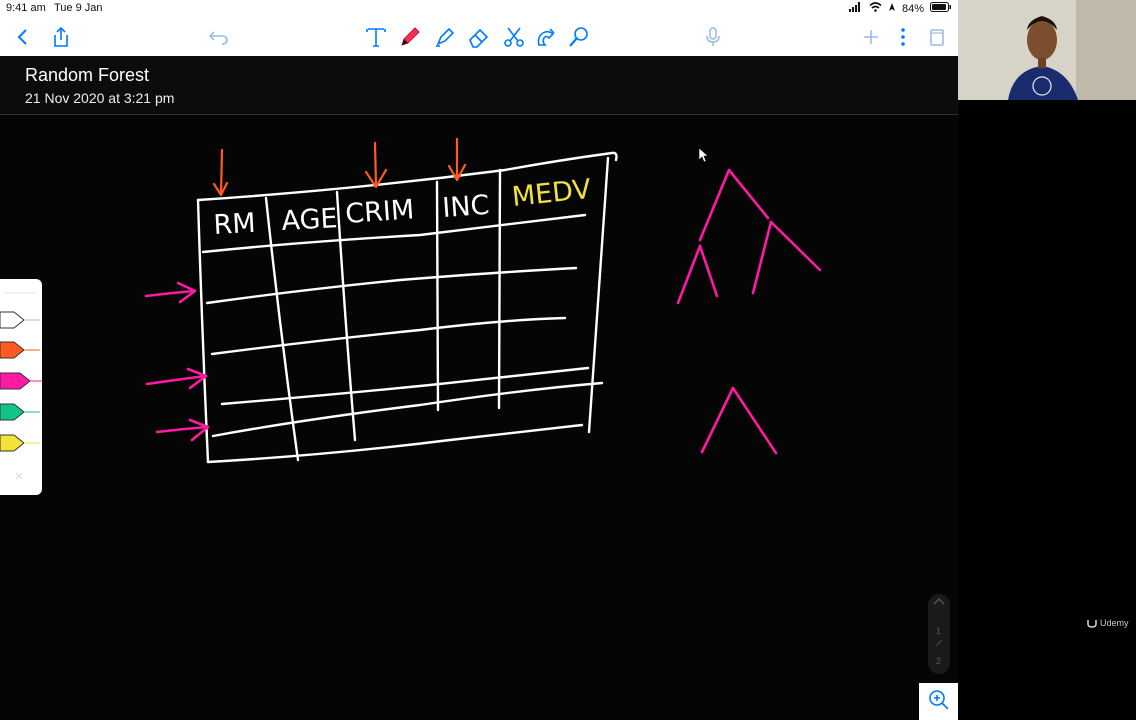 The width and height of the screenshot is (1136, 720). What do you see at coordinates (1114, 623) in the screenshot?
I see `watermark-text: Udemy` at bounding box center [1114, 623].